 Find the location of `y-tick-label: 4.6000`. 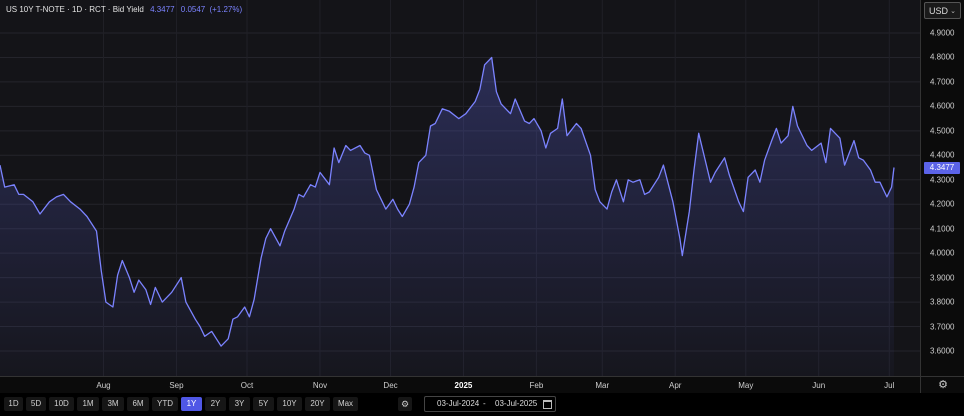

y-tick-label: 4.6000 is located at coordinates (942, 106).